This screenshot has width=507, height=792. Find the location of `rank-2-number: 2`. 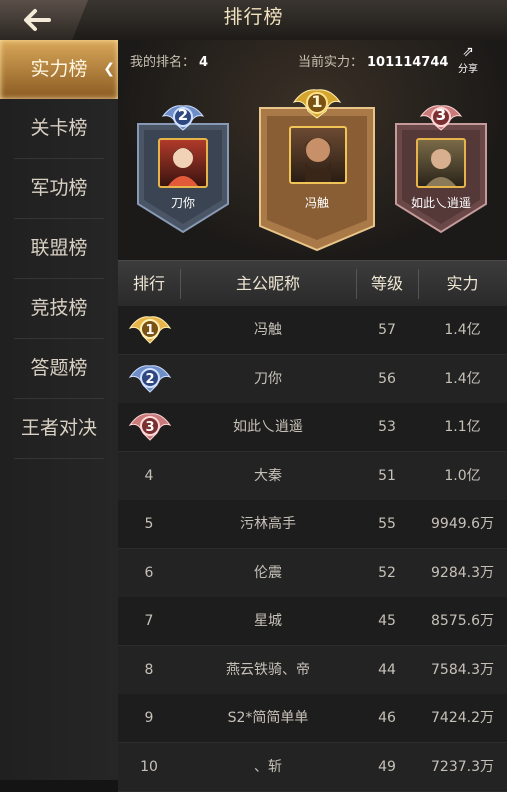

rank-2-number: 2 is located at coordinates (183, 115).